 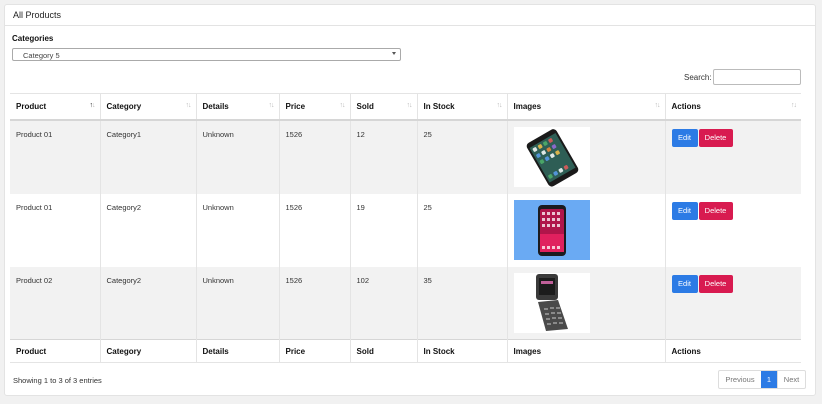 What do you see at coordinates (147, 107) in the screenshot?
I see `col-header-category: Category ↑↓` at bounding box center [147, 107].